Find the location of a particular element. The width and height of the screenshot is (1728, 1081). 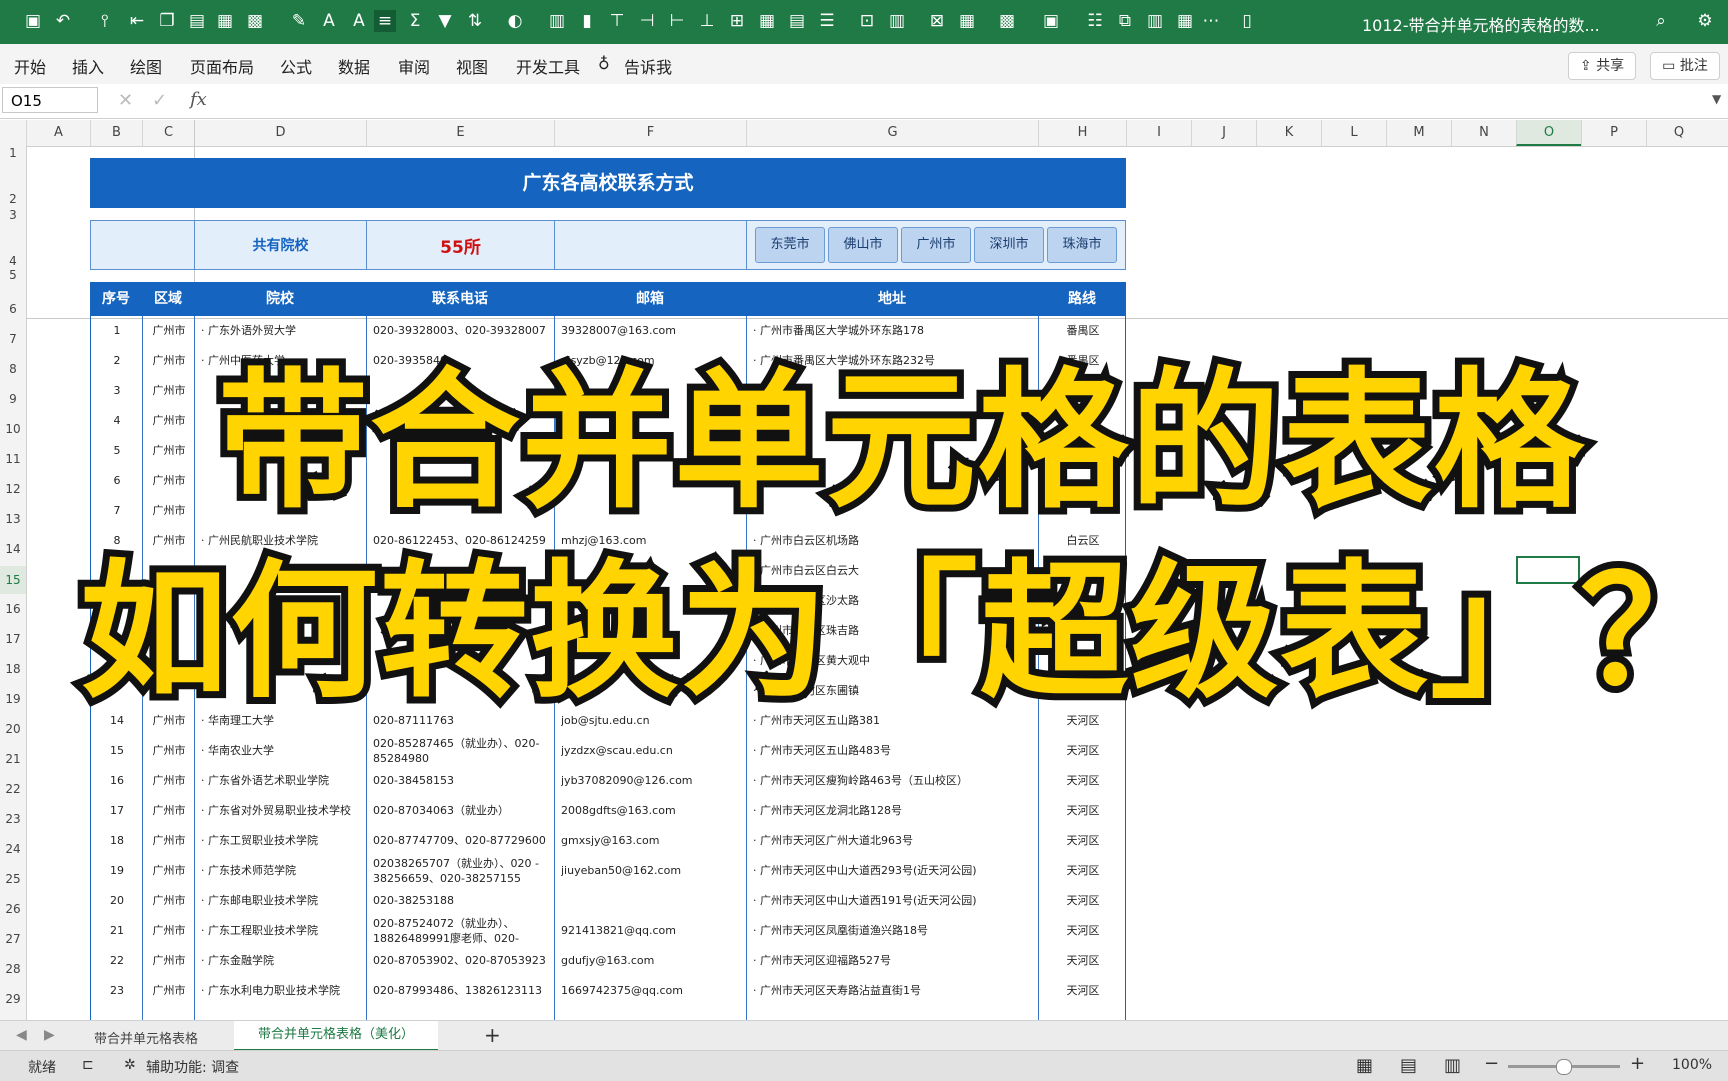

cell-school: · 广东金融学院 is located at coordinates (281, 961).